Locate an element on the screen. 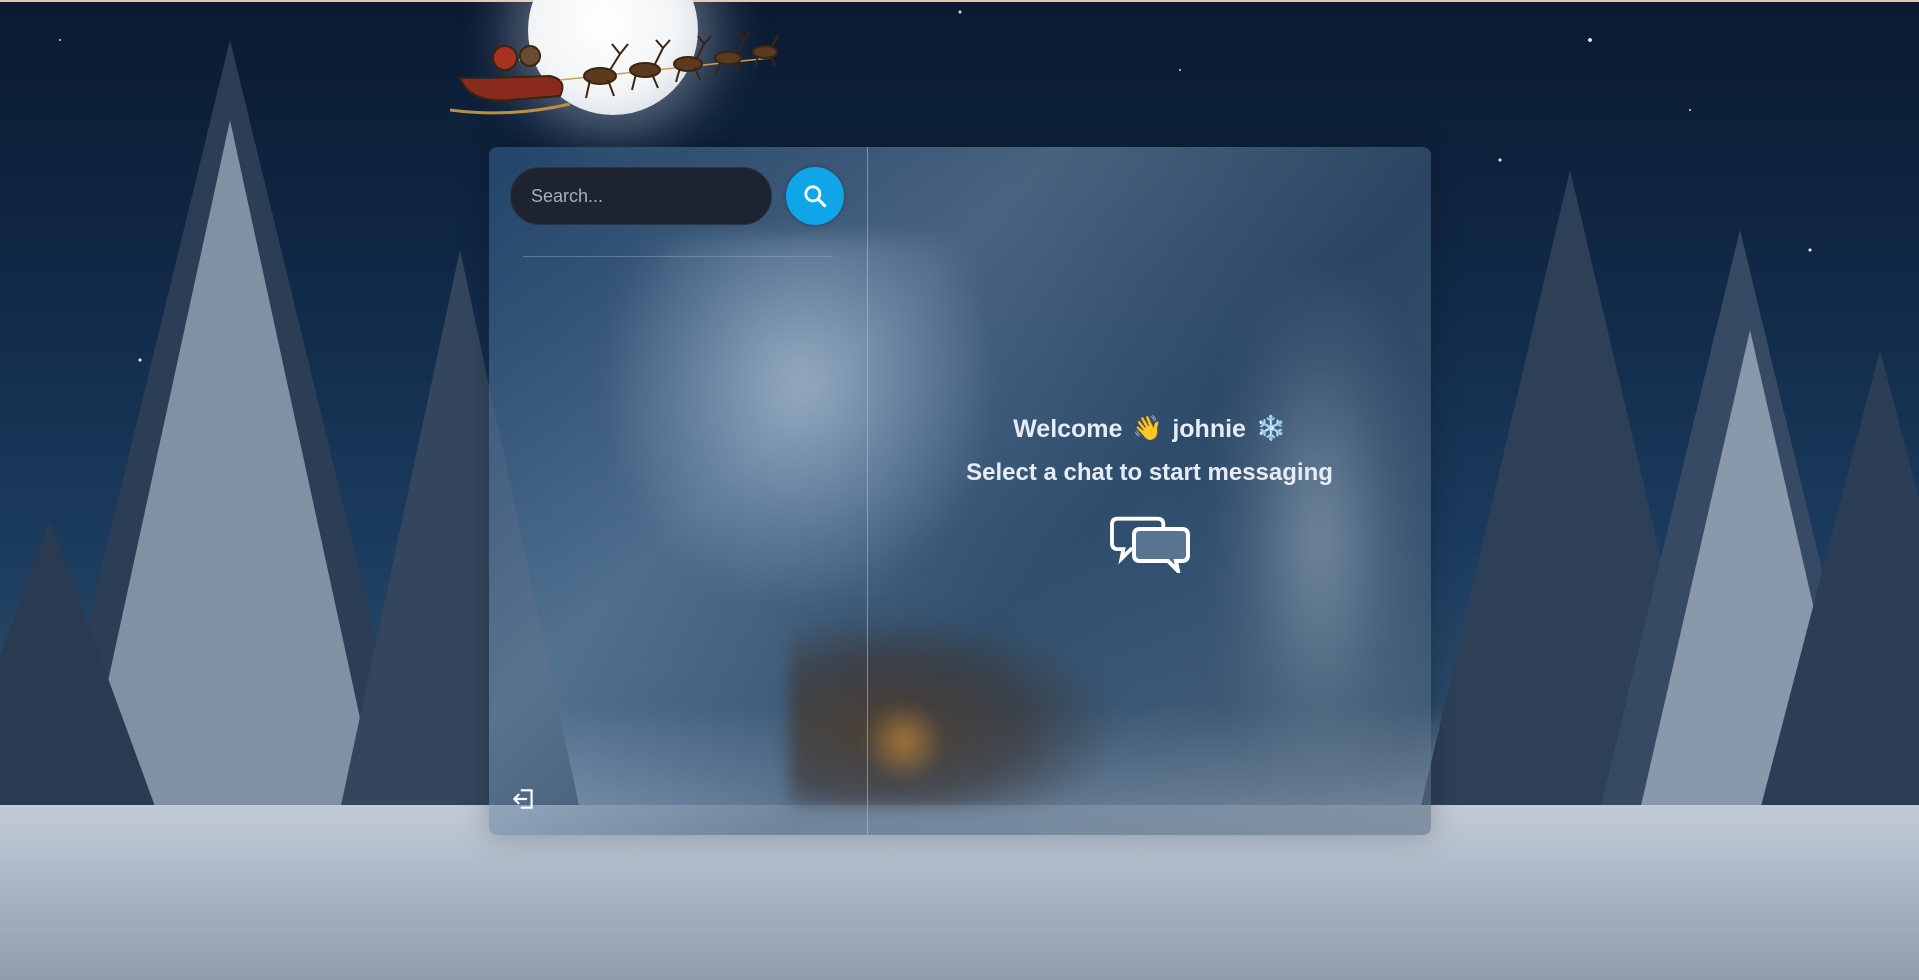 The height and width of the screenshot is (980, 1919). logout-button is located at coordinates (524, 799).